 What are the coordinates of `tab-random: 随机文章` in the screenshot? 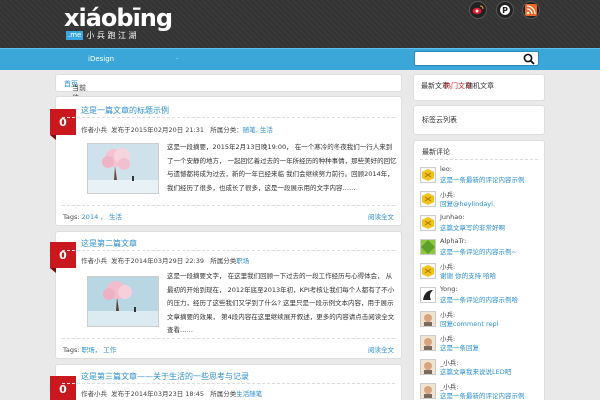 It's located at (480, 86).